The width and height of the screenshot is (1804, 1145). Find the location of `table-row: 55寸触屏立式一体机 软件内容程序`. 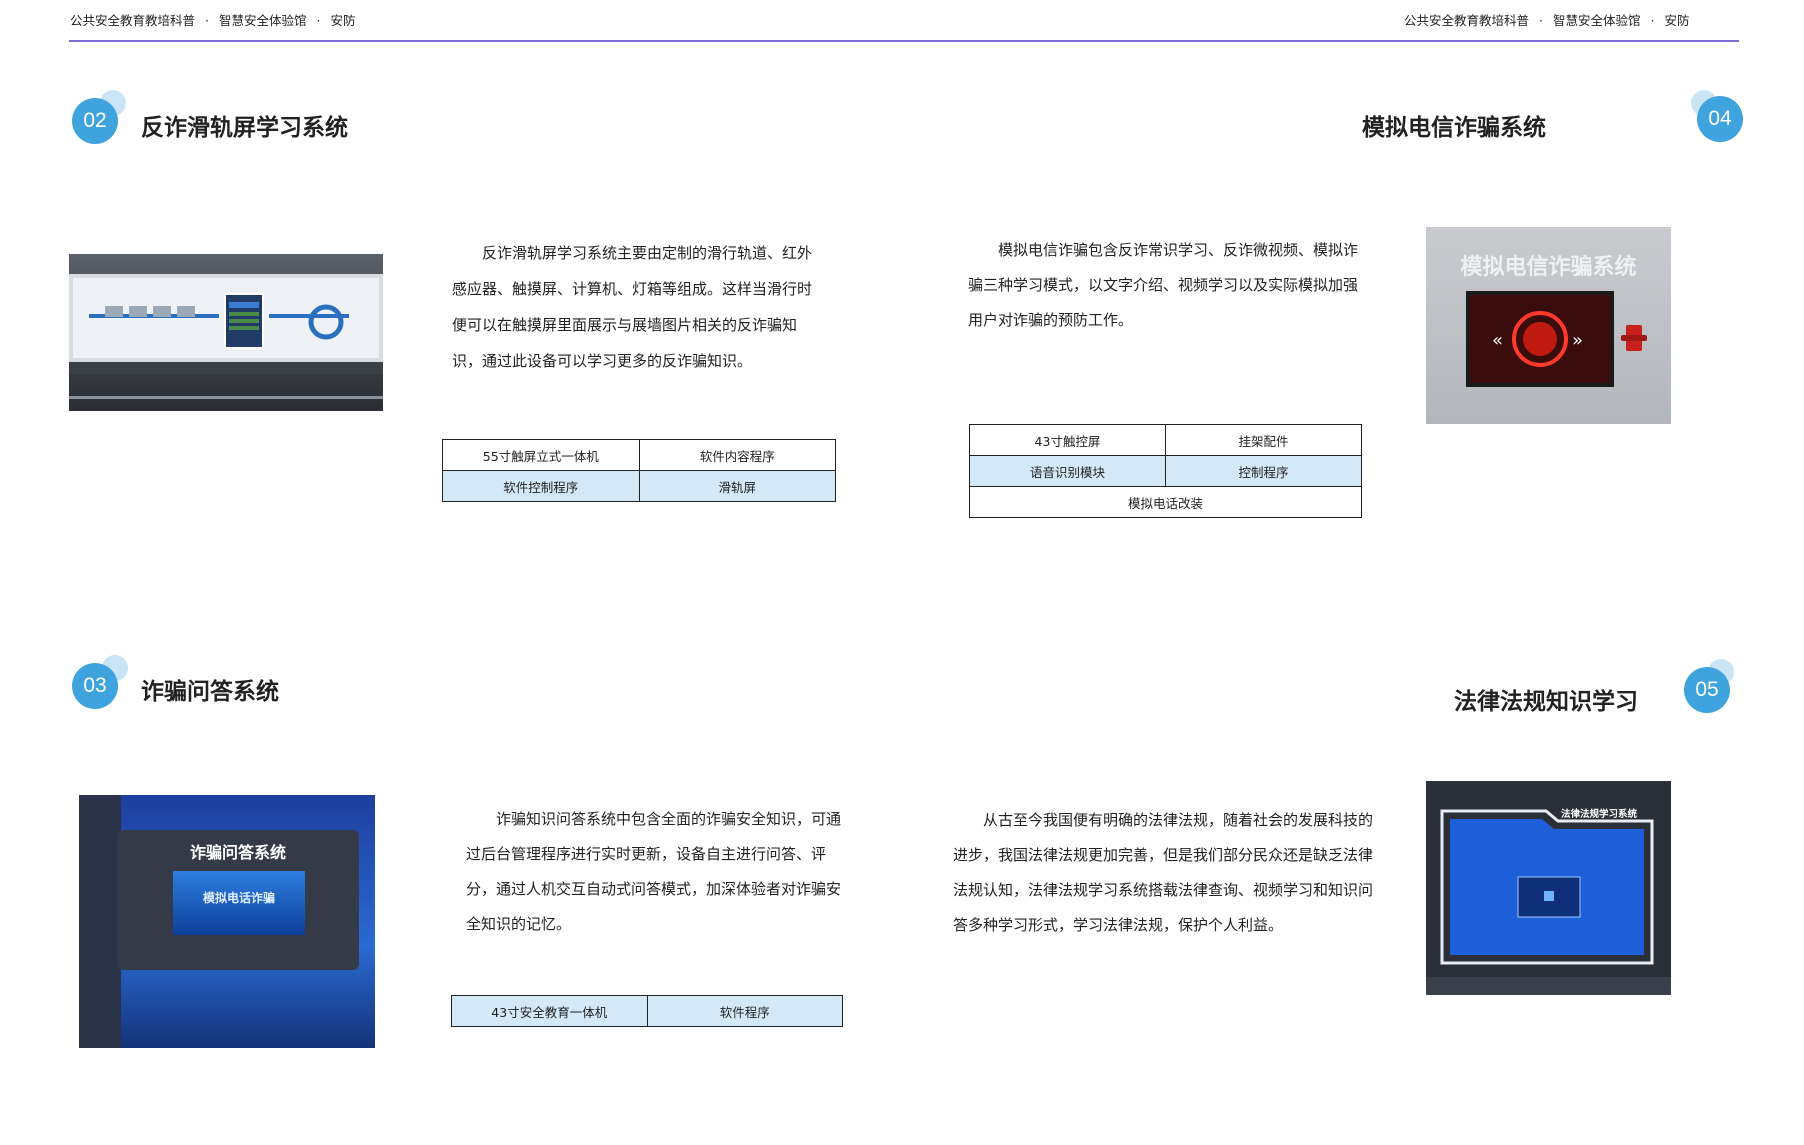

table-row: 55寸触屏立式一体机 软件内容程序 is located at coordinates (639, 455).